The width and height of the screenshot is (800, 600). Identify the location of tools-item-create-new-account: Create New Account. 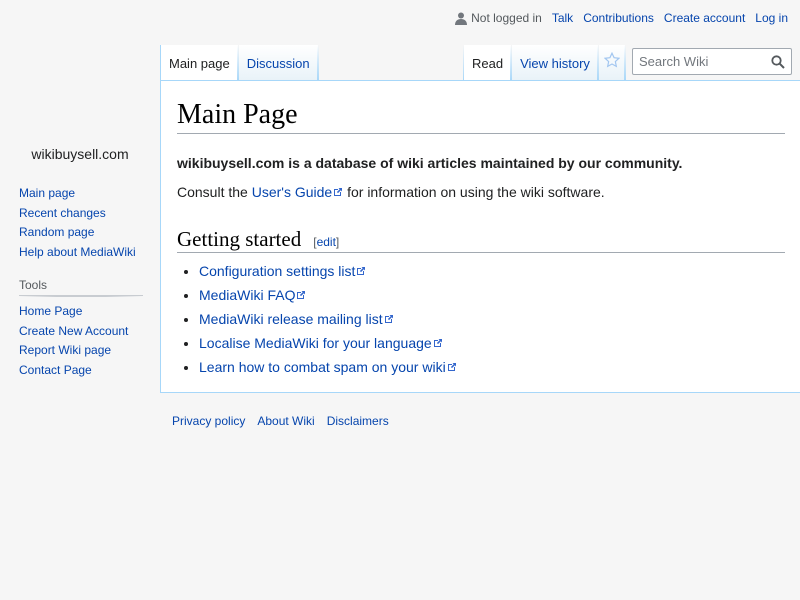
(73, 331).